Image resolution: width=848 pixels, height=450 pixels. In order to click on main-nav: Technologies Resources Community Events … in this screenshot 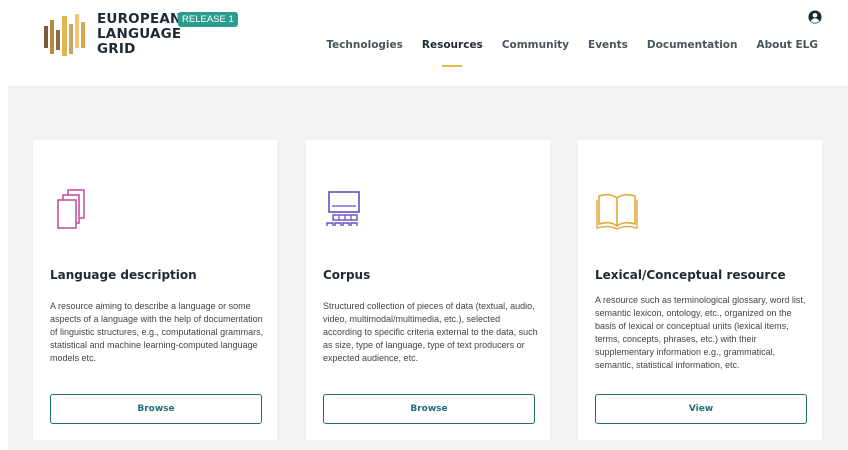, I will do `click(562, 45)`.